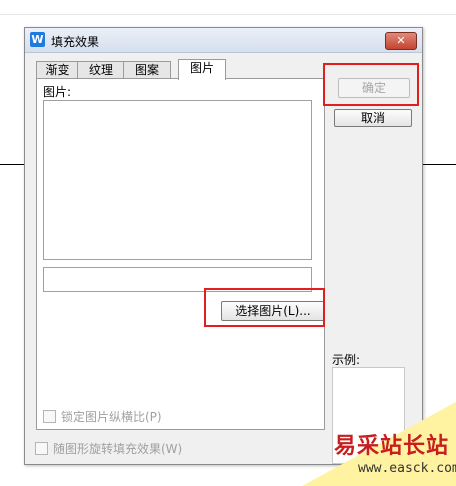 This screenshot has width=456, height=486. I want to click on site-watermark: 易采站长站 www.easck.com, so click(395, 457).